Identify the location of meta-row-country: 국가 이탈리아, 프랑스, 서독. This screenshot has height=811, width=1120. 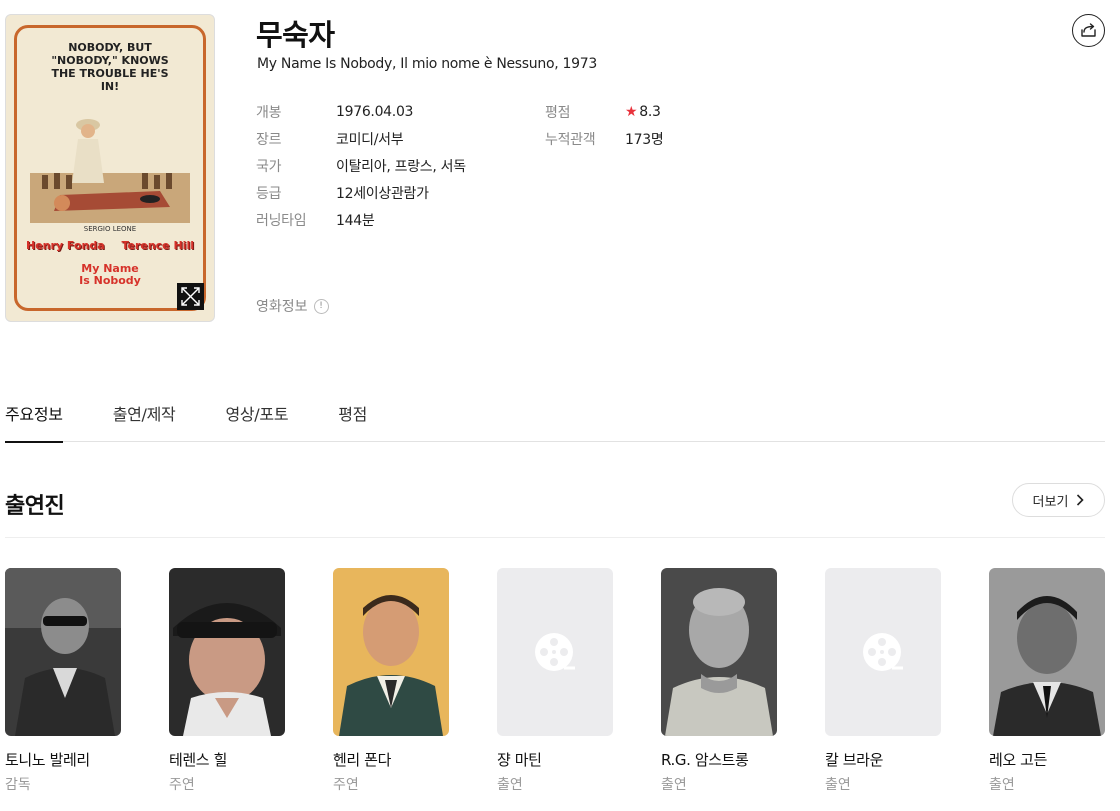
(361, 165).